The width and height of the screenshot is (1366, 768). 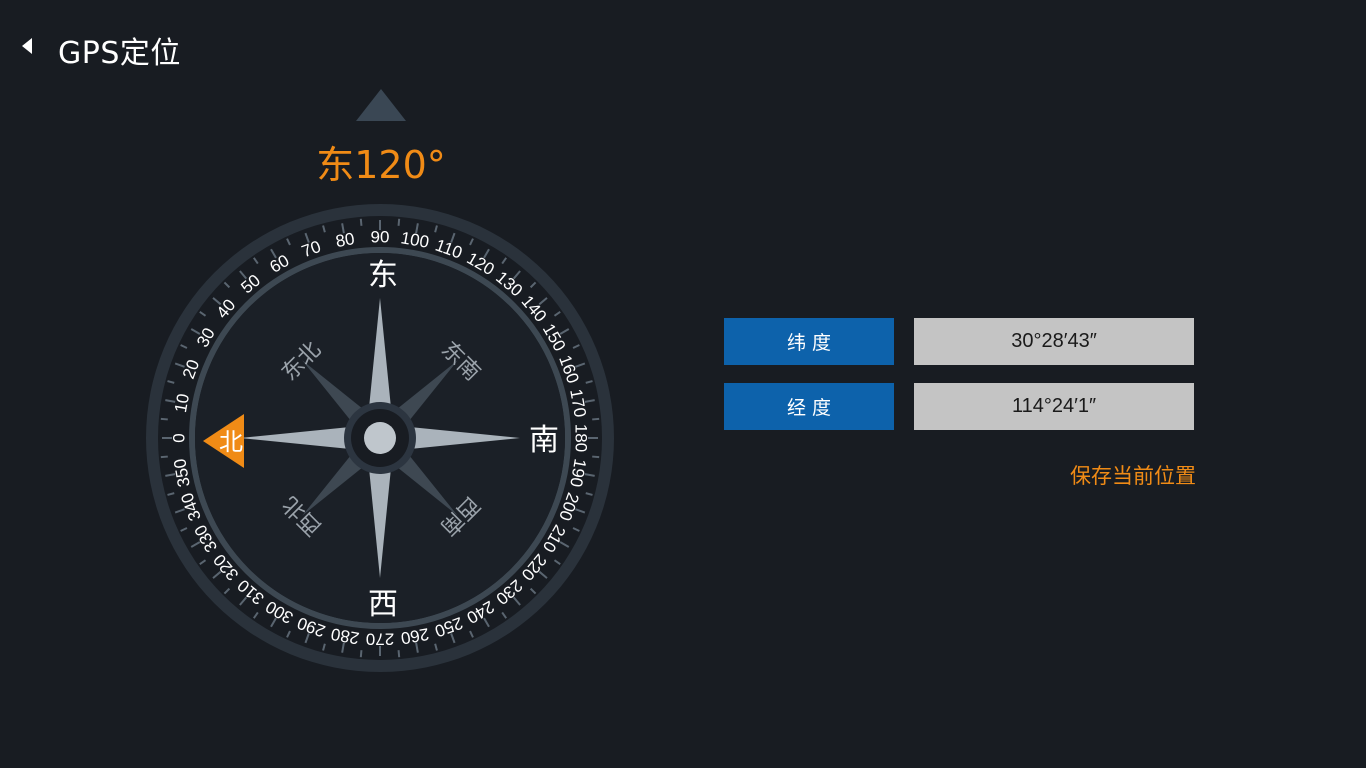 What do you see at coordinates (544, 440) in the screenshot?
I see `cardinal-south: 南` at bounding box center [544, 440].